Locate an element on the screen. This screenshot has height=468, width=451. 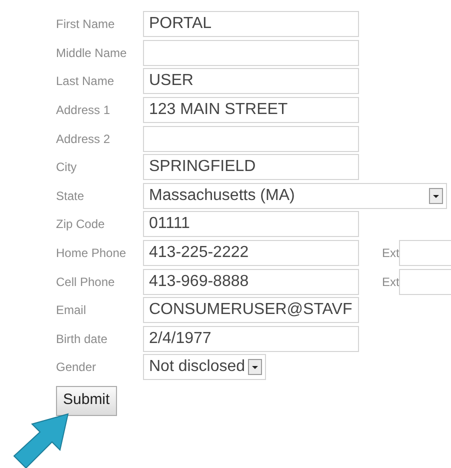
field-label: Zip Code is located at coordinates (81, 225).